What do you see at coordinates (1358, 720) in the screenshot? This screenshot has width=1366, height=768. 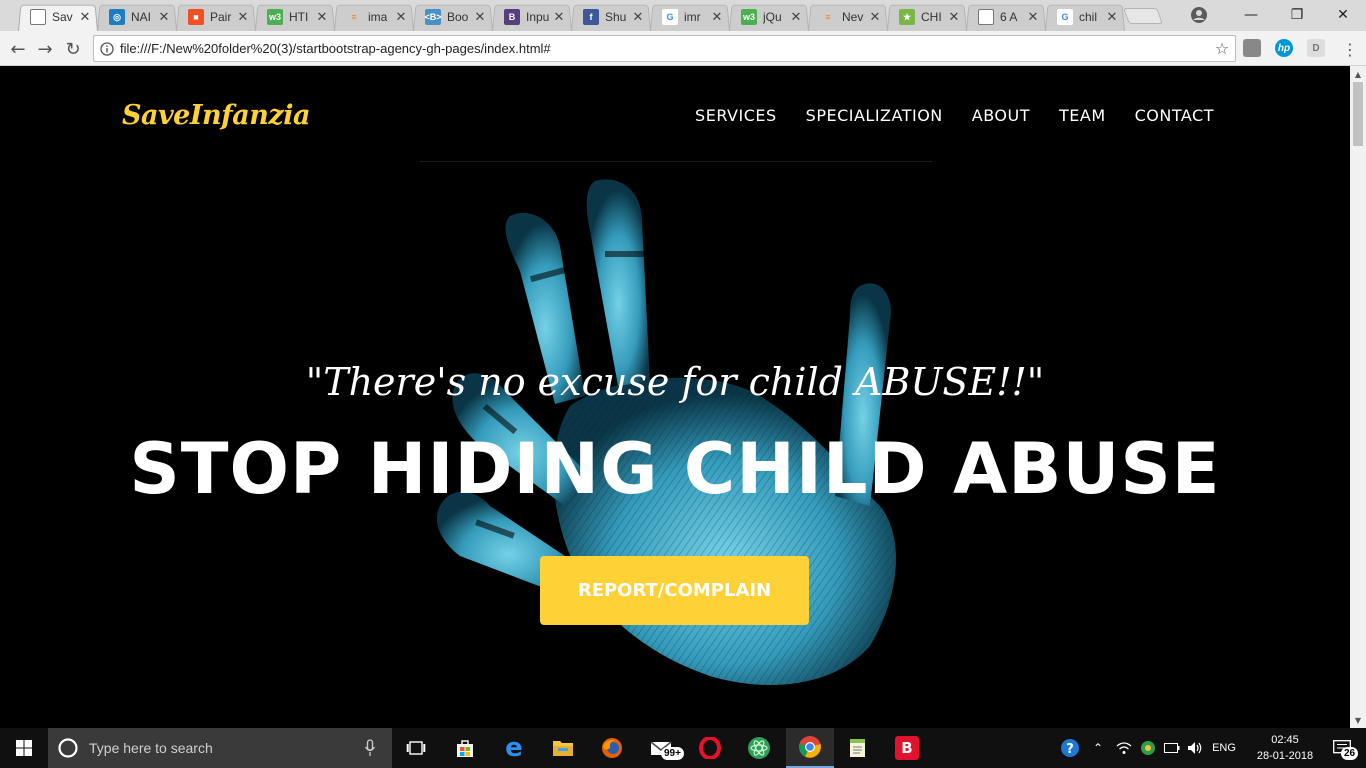 I see `scroll-down-icon: ▼` at bounding box center [1358, 720].